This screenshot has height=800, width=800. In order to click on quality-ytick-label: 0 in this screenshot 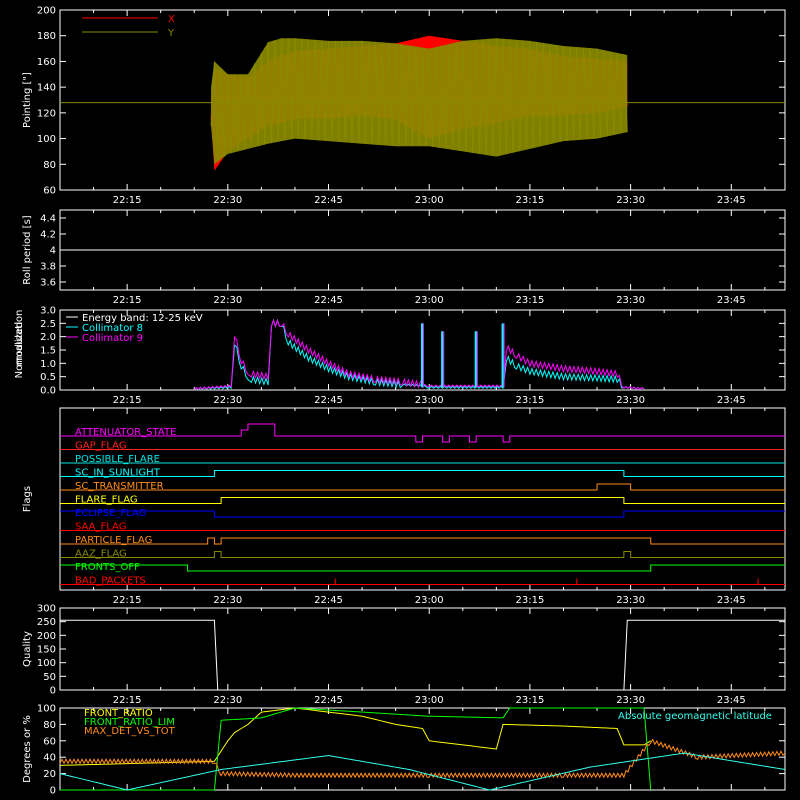, I will do `click(53, 691)`.